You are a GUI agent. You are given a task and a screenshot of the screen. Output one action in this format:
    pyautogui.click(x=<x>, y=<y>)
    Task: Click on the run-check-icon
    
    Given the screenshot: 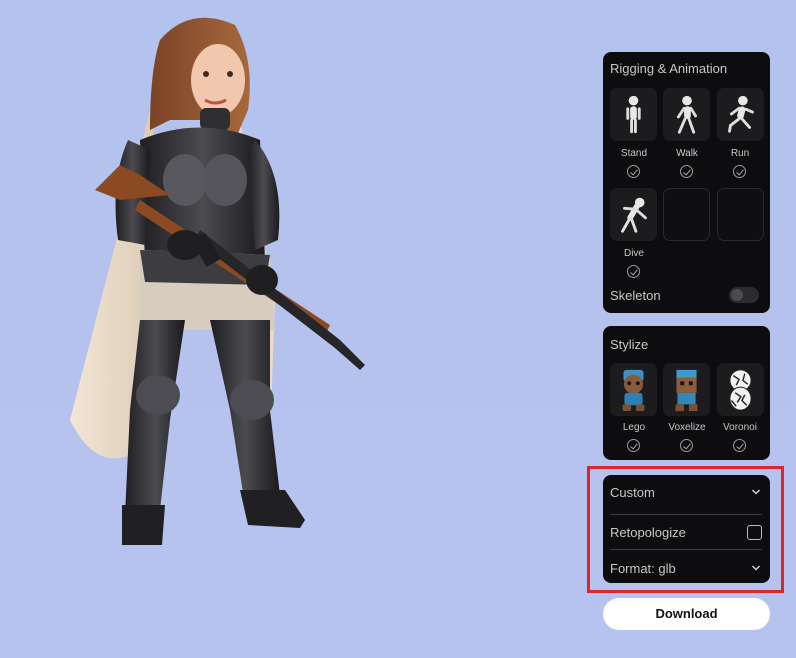 What is the action you would take?
    pyautogui.click(x=739, y=171)
    